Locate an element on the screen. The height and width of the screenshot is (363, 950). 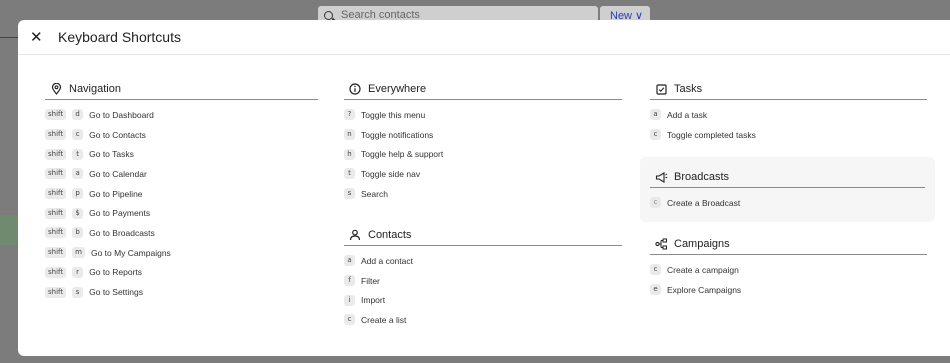
shortcut-key: f is located at coordinates (349, 281).